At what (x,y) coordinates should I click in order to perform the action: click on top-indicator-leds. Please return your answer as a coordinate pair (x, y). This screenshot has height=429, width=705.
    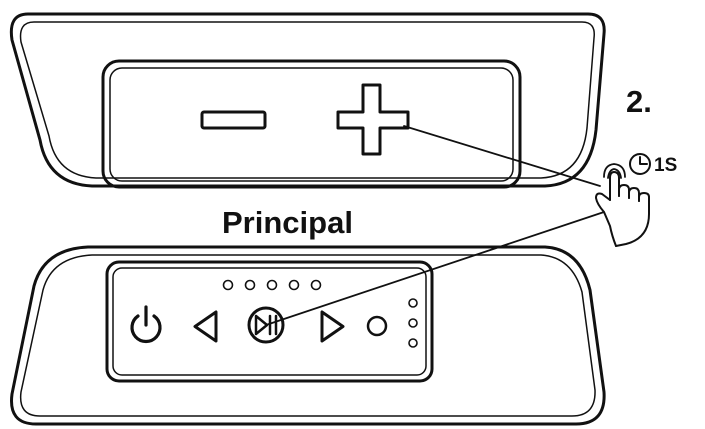
    Looking at the image, I should click on (272, 285).